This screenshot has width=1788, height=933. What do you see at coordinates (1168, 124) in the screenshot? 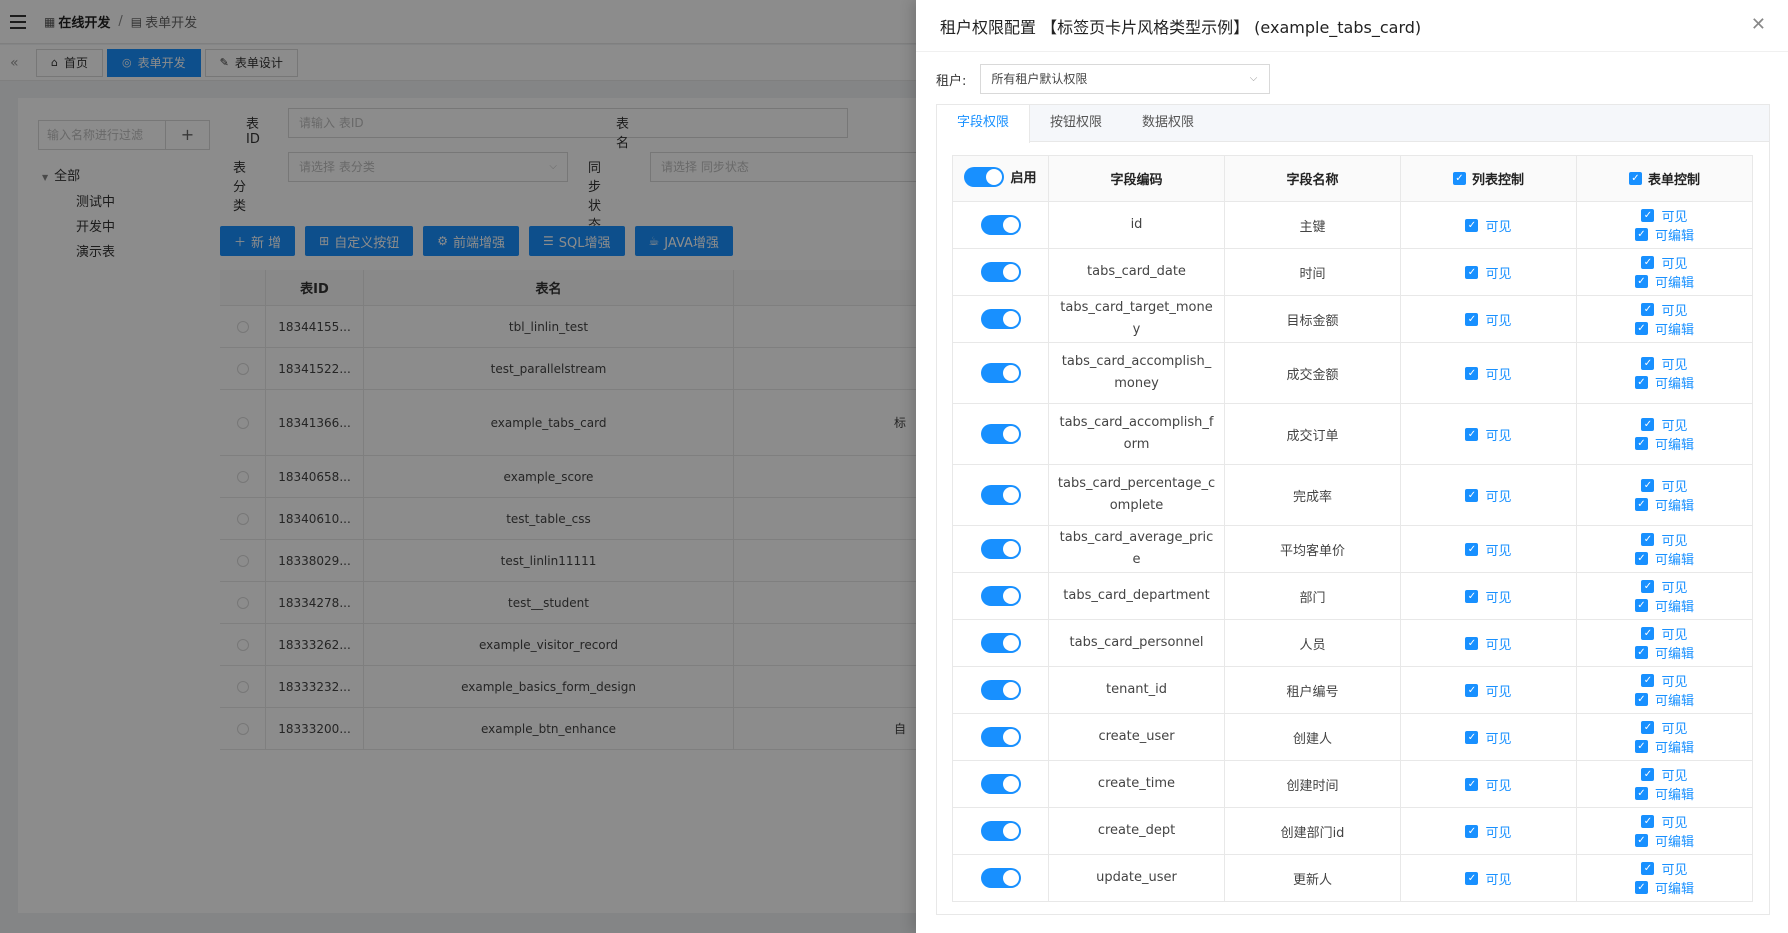
I see `tab-data-permission: 数据权限` at bounding box center [1168, 124].